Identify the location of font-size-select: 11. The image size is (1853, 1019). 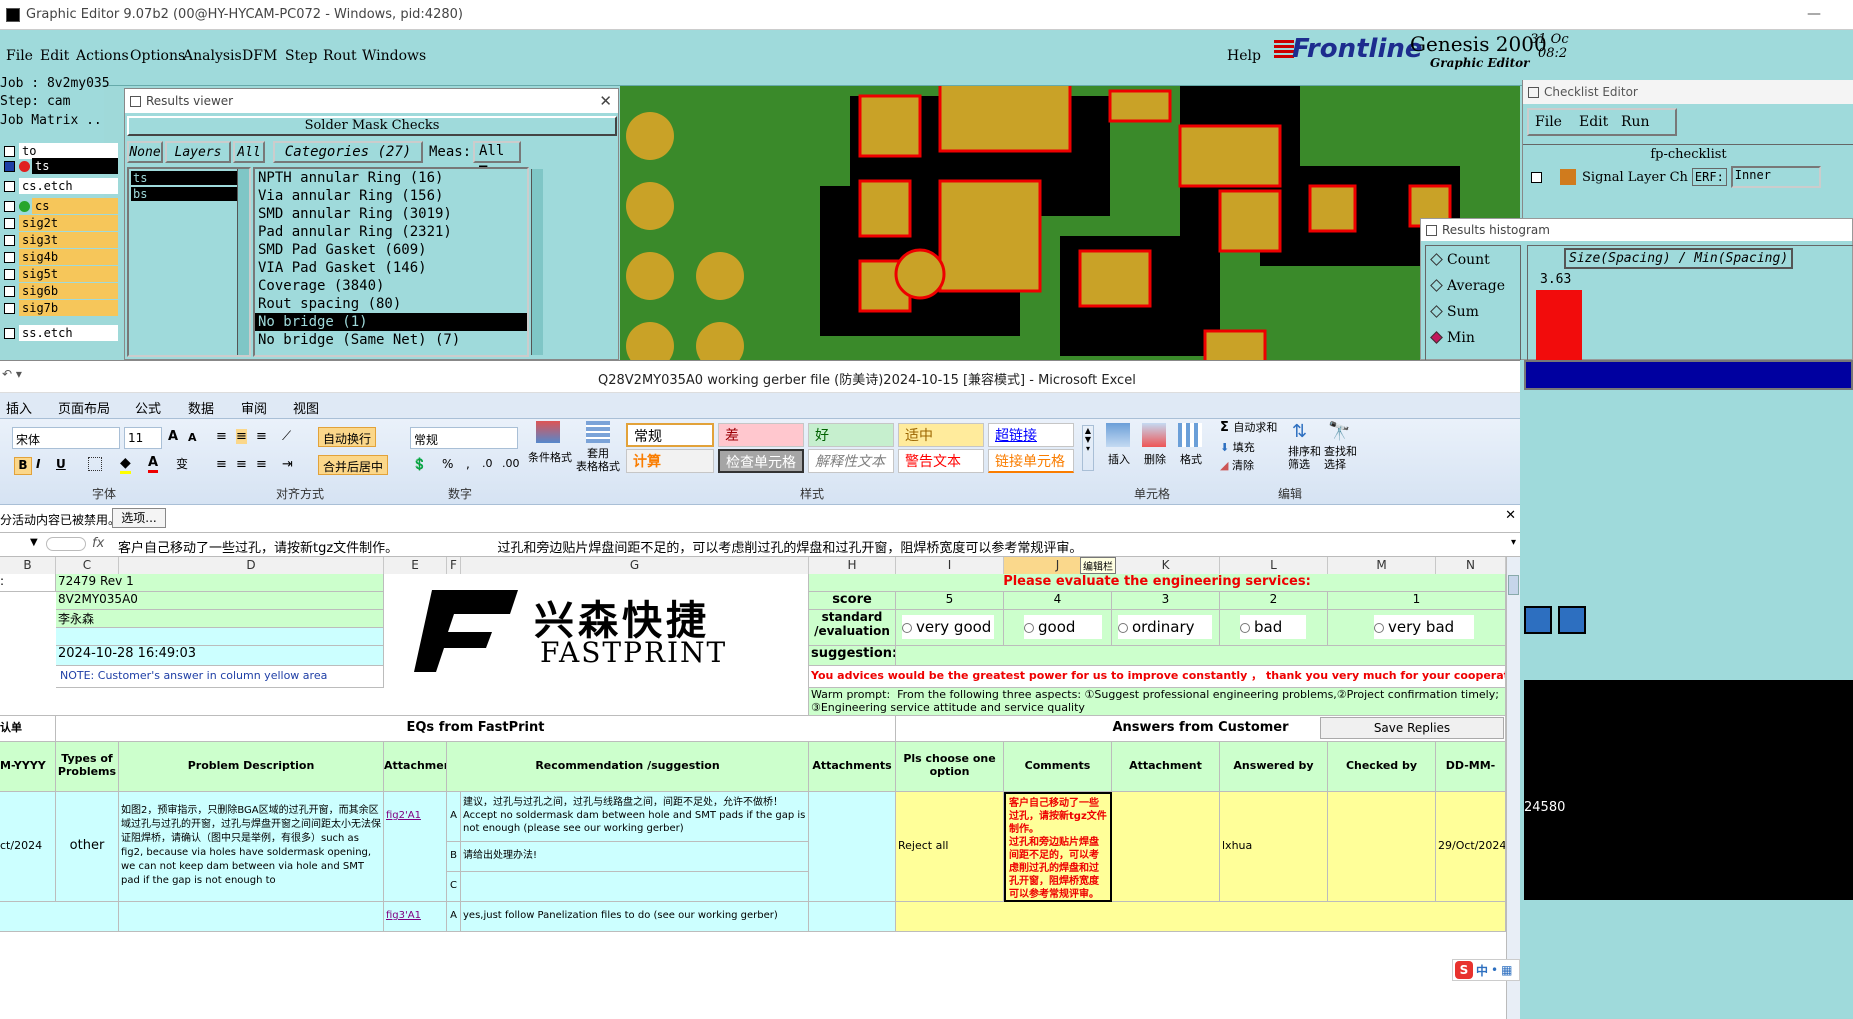
(143, 438).